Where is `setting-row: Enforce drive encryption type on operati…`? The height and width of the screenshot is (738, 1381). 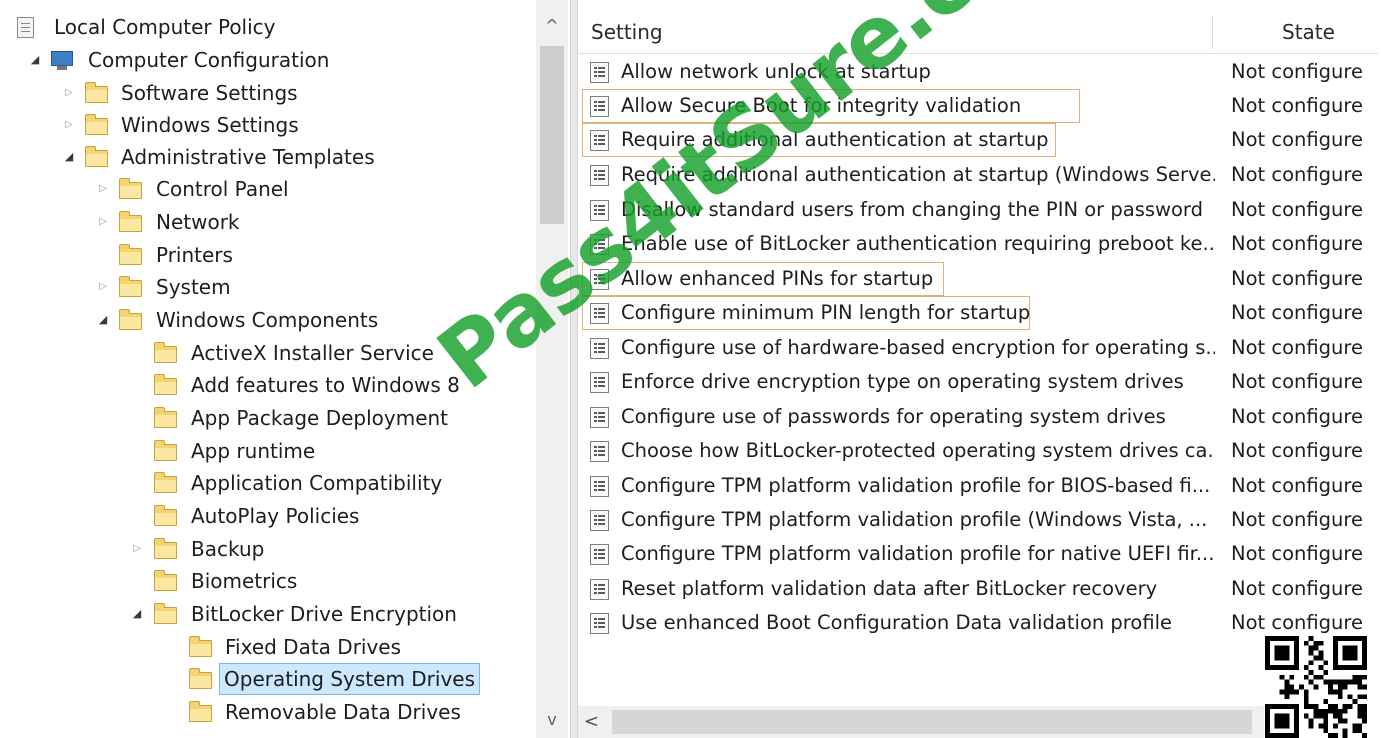
setting-row: Enforce drive encryption type on operati… is located at coordinates (978, 382).